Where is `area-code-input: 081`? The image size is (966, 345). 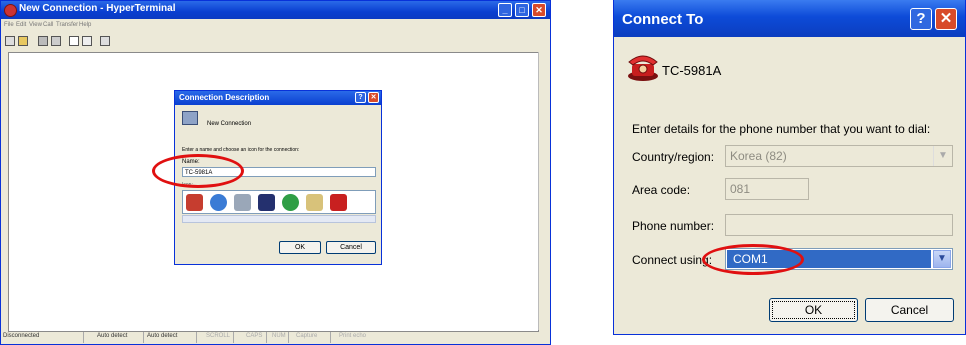
area-code-input: 081 is located at coordinates (767, 189).